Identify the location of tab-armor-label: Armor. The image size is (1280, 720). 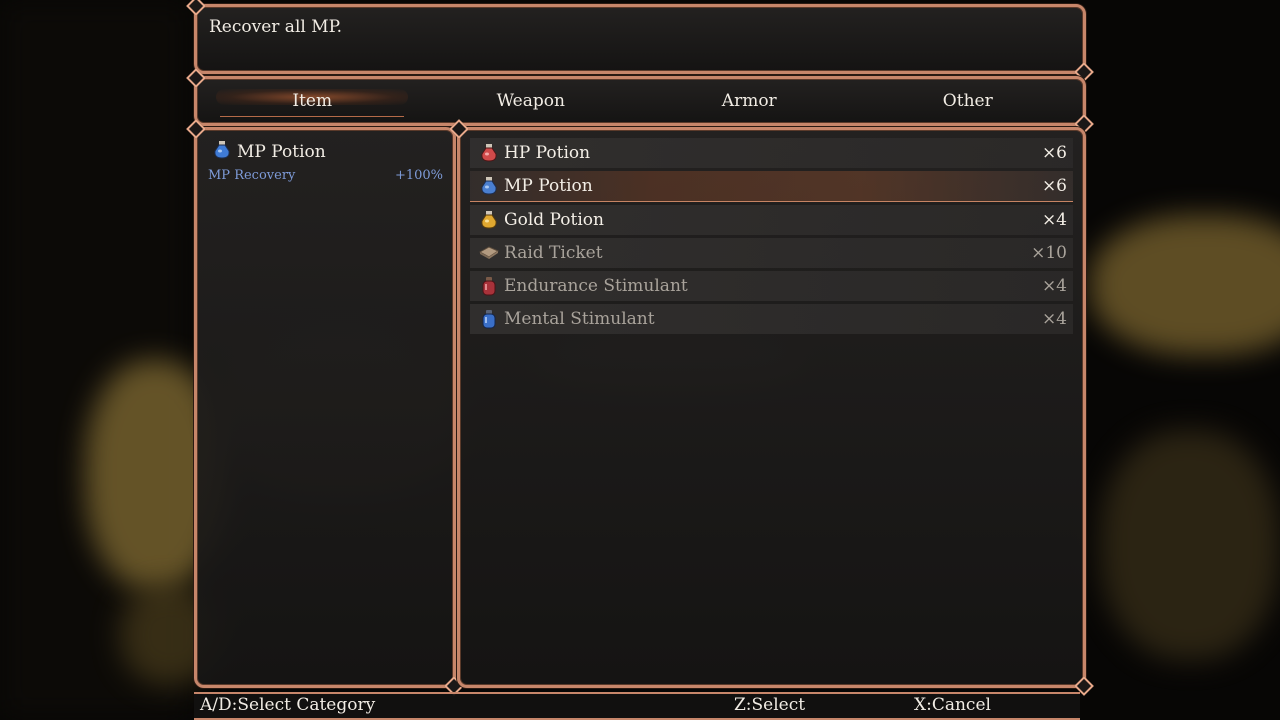
(749, 101).